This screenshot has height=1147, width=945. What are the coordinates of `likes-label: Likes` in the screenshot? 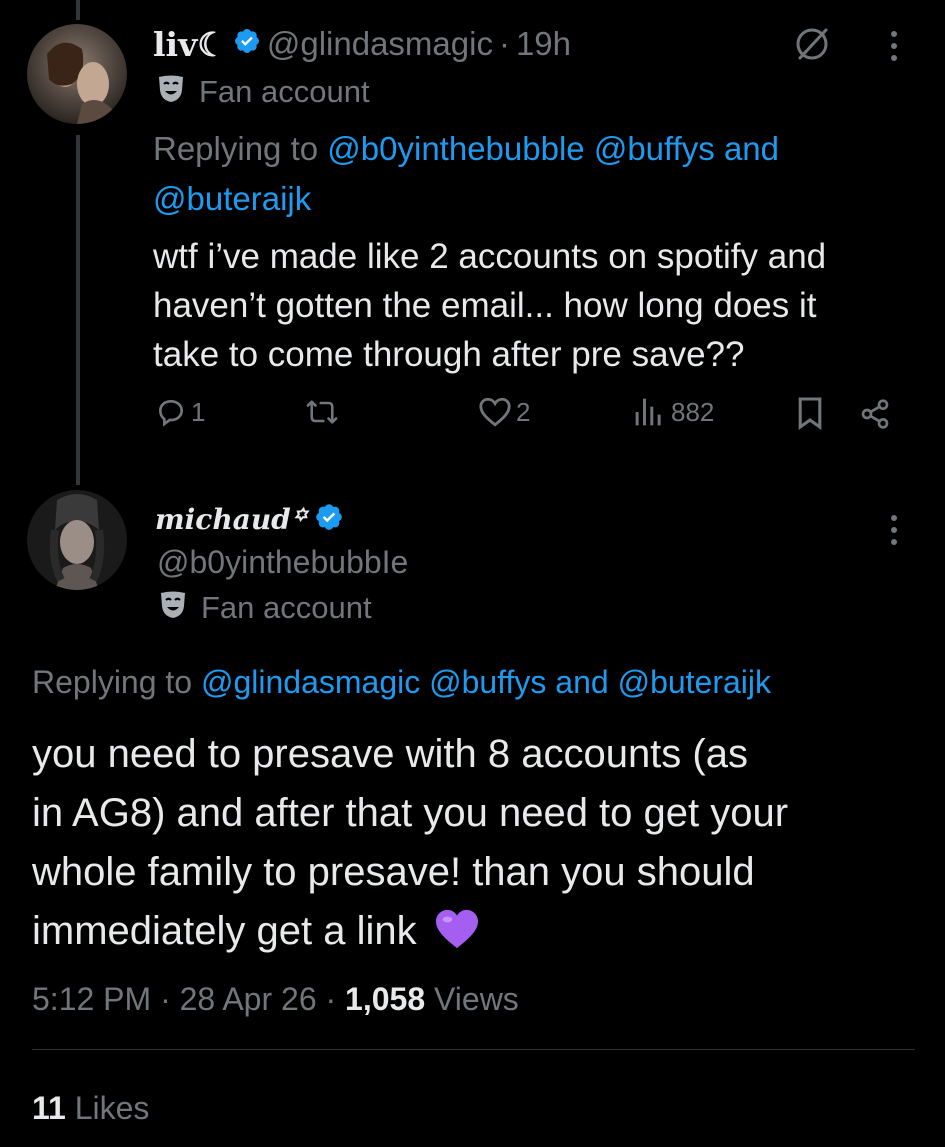 It's located at (112, 1108).